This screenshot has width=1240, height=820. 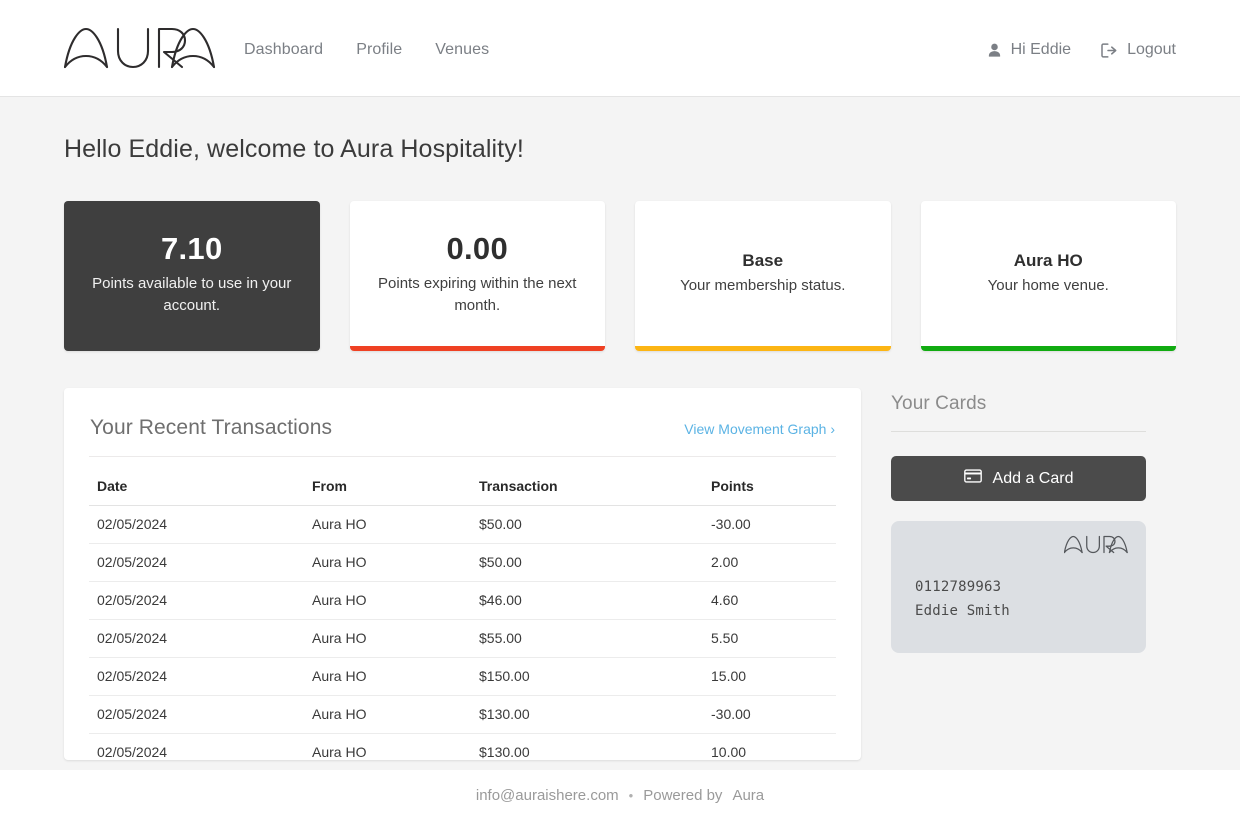 I want to click on main-navigation: Dashboard Profile Venues, so click(x=366, y=50).